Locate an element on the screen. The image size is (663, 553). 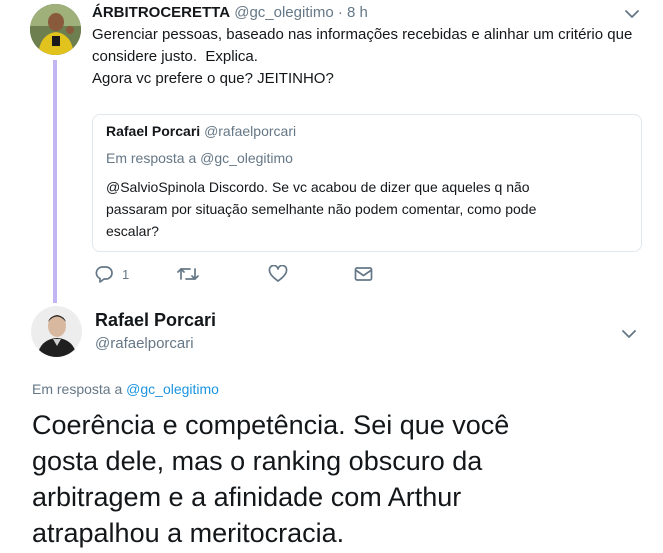
parent-chevron-down-icon is located at coordinates (632, 14).